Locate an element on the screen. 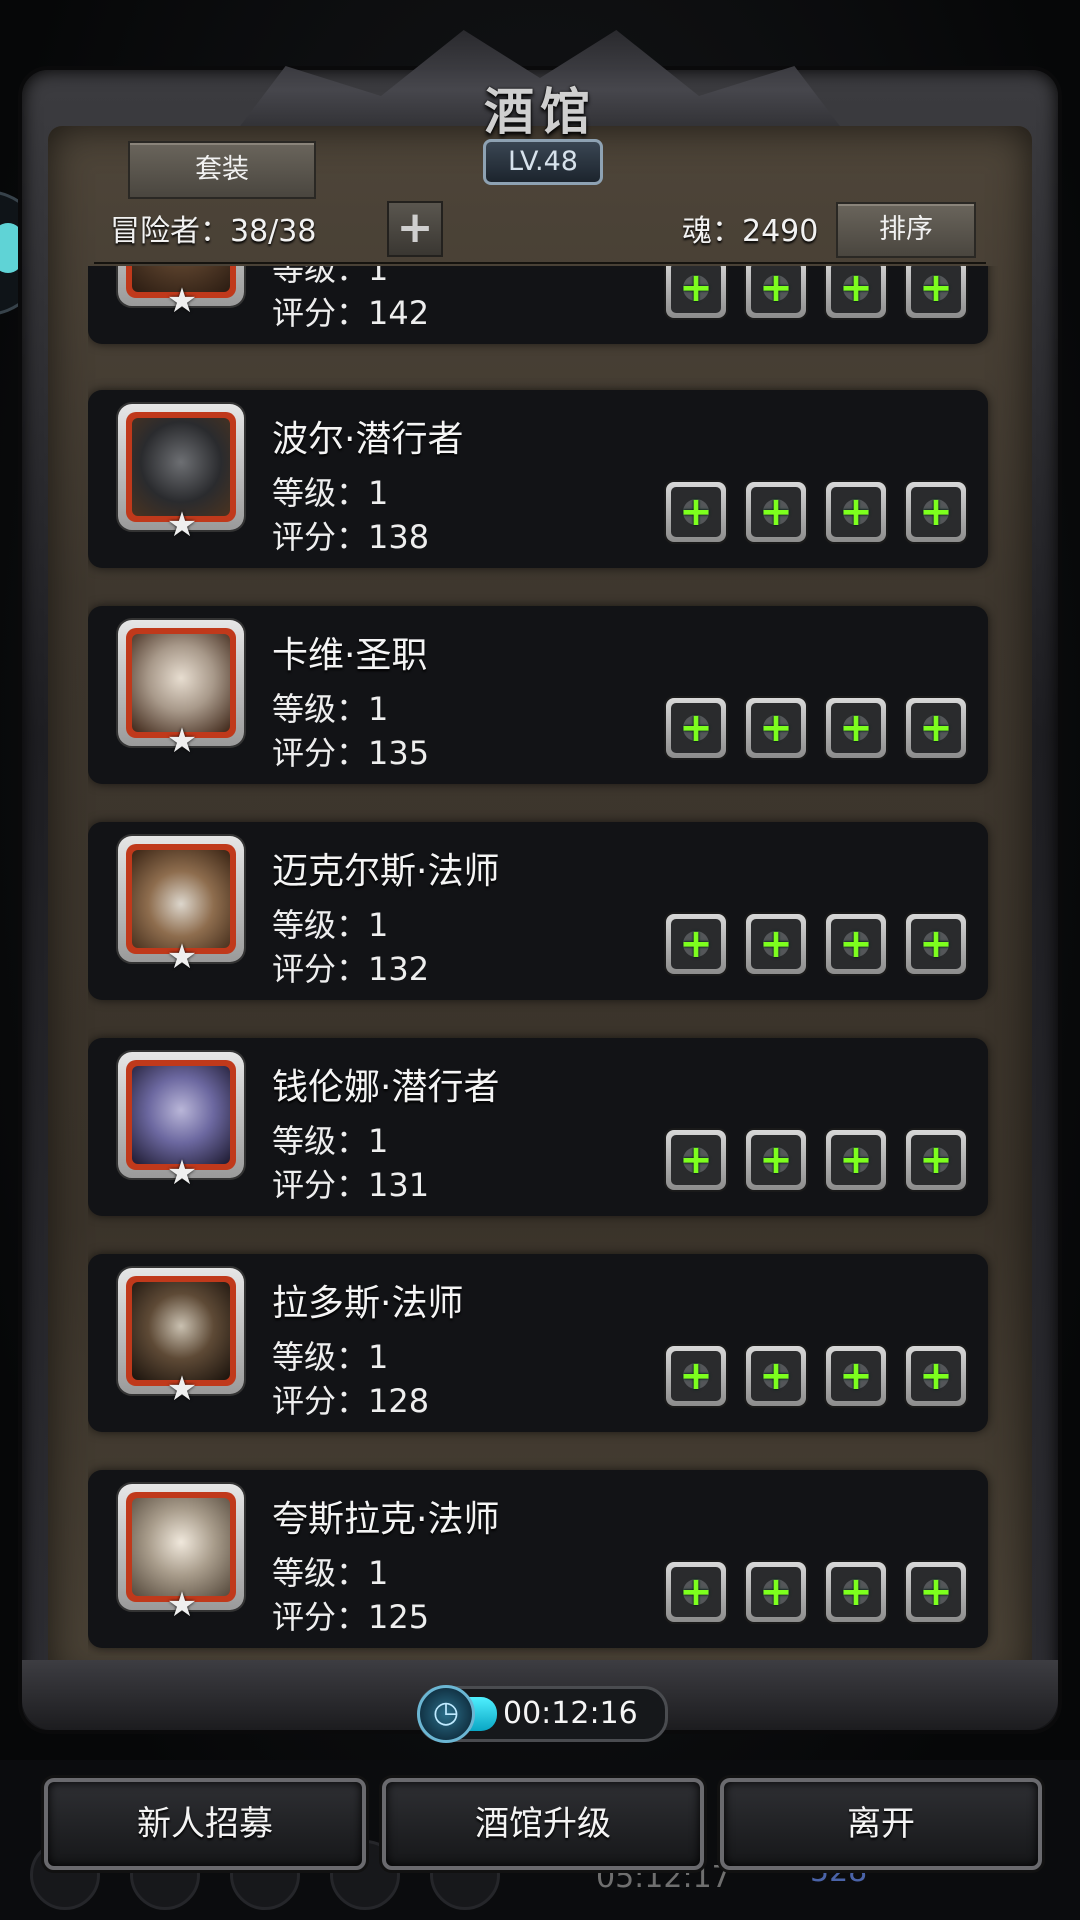 The height and width of the screenshot is (1920, 1080). hero-name: 卡维·圣职 is located at coordinates (350, 655).